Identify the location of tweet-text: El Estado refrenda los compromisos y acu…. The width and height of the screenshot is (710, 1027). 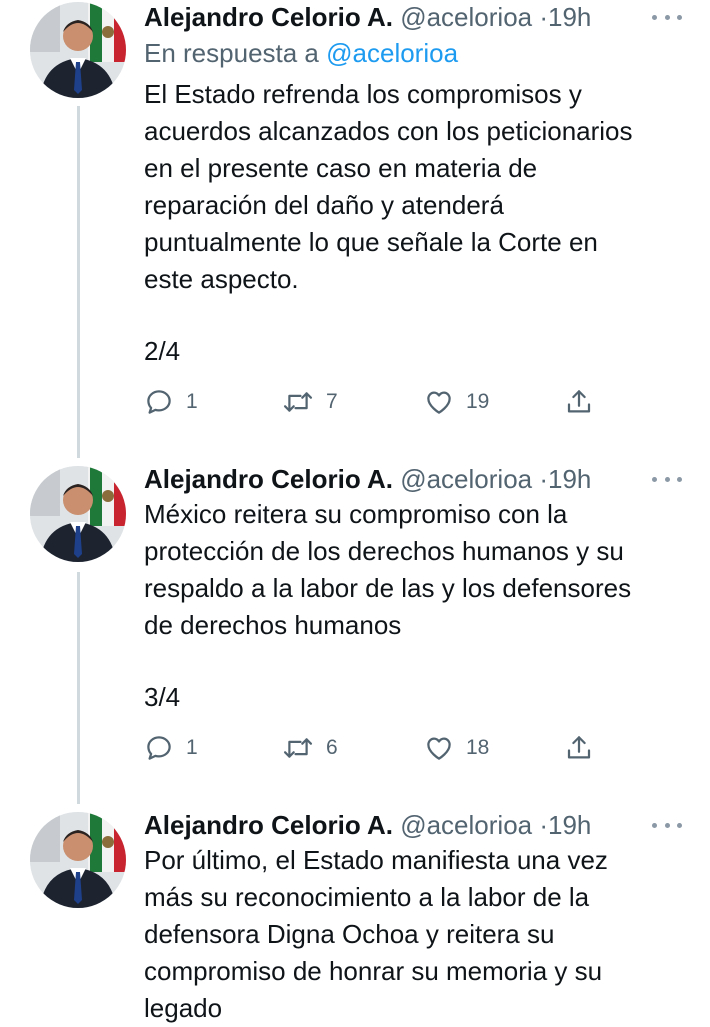
(388, 186).